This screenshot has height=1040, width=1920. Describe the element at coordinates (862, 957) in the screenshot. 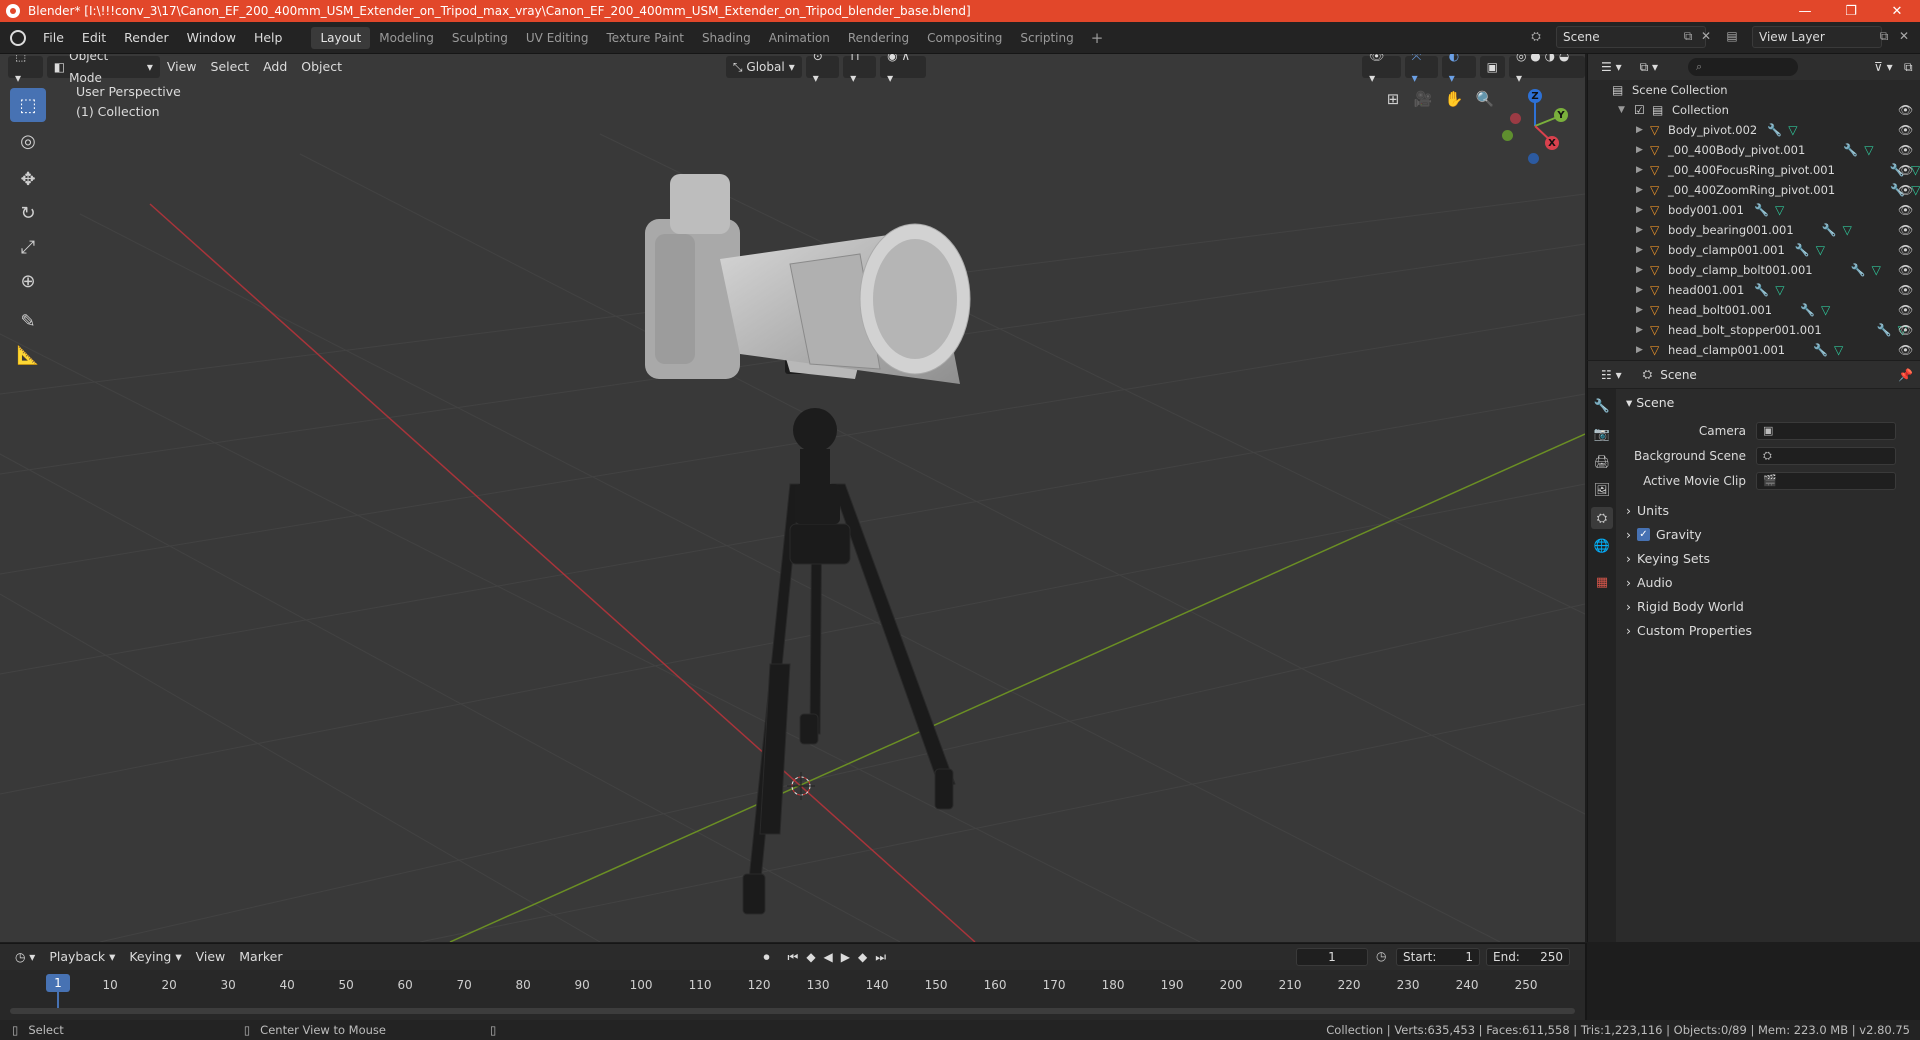

I see `next-keyframe-icon: ◆` at that location.